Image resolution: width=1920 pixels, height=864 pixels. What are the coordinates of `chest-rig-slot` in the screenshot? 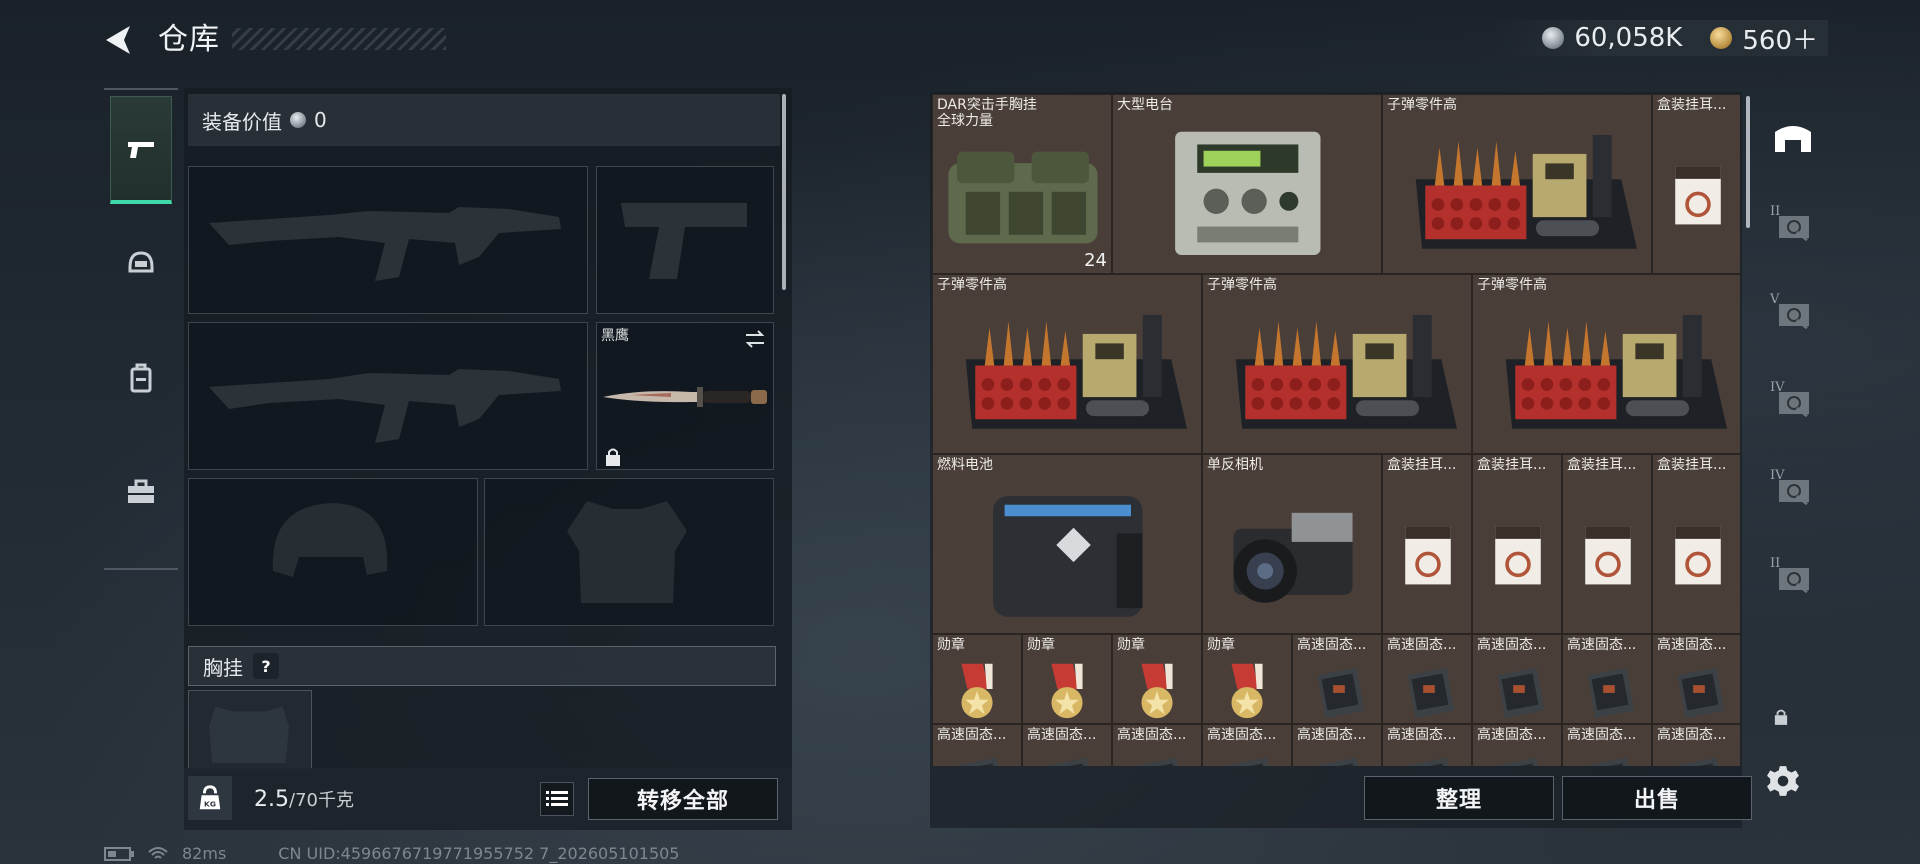 It's located at (250, 730).